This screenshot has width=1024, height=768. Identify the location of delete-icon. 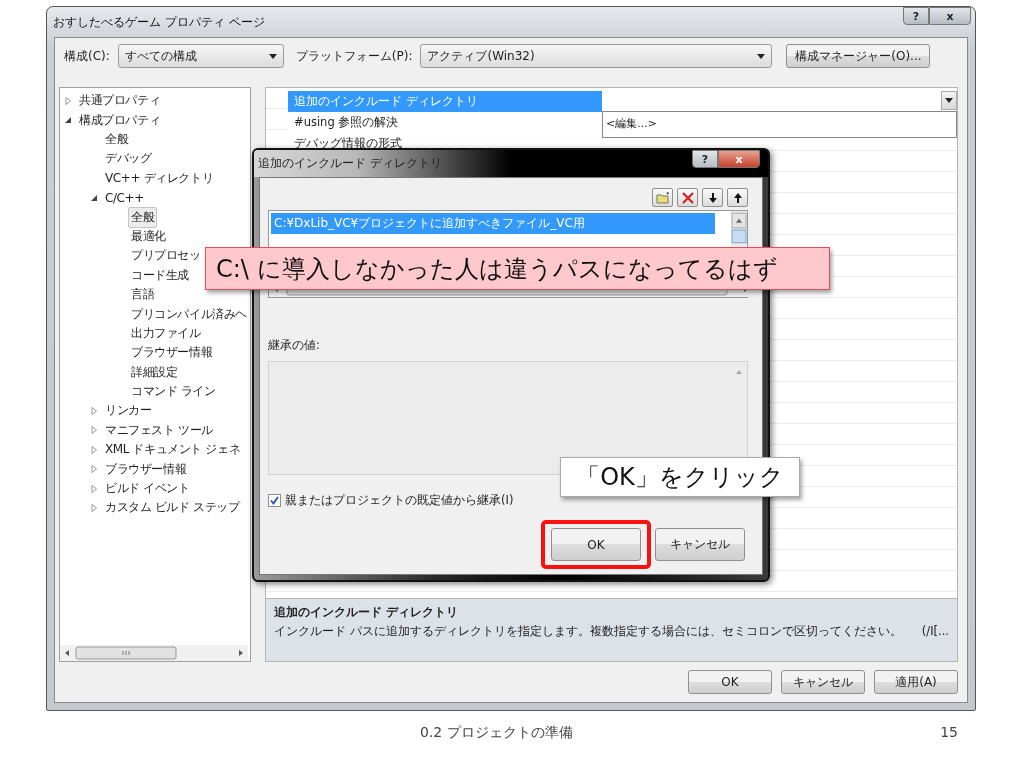
(687, 197).